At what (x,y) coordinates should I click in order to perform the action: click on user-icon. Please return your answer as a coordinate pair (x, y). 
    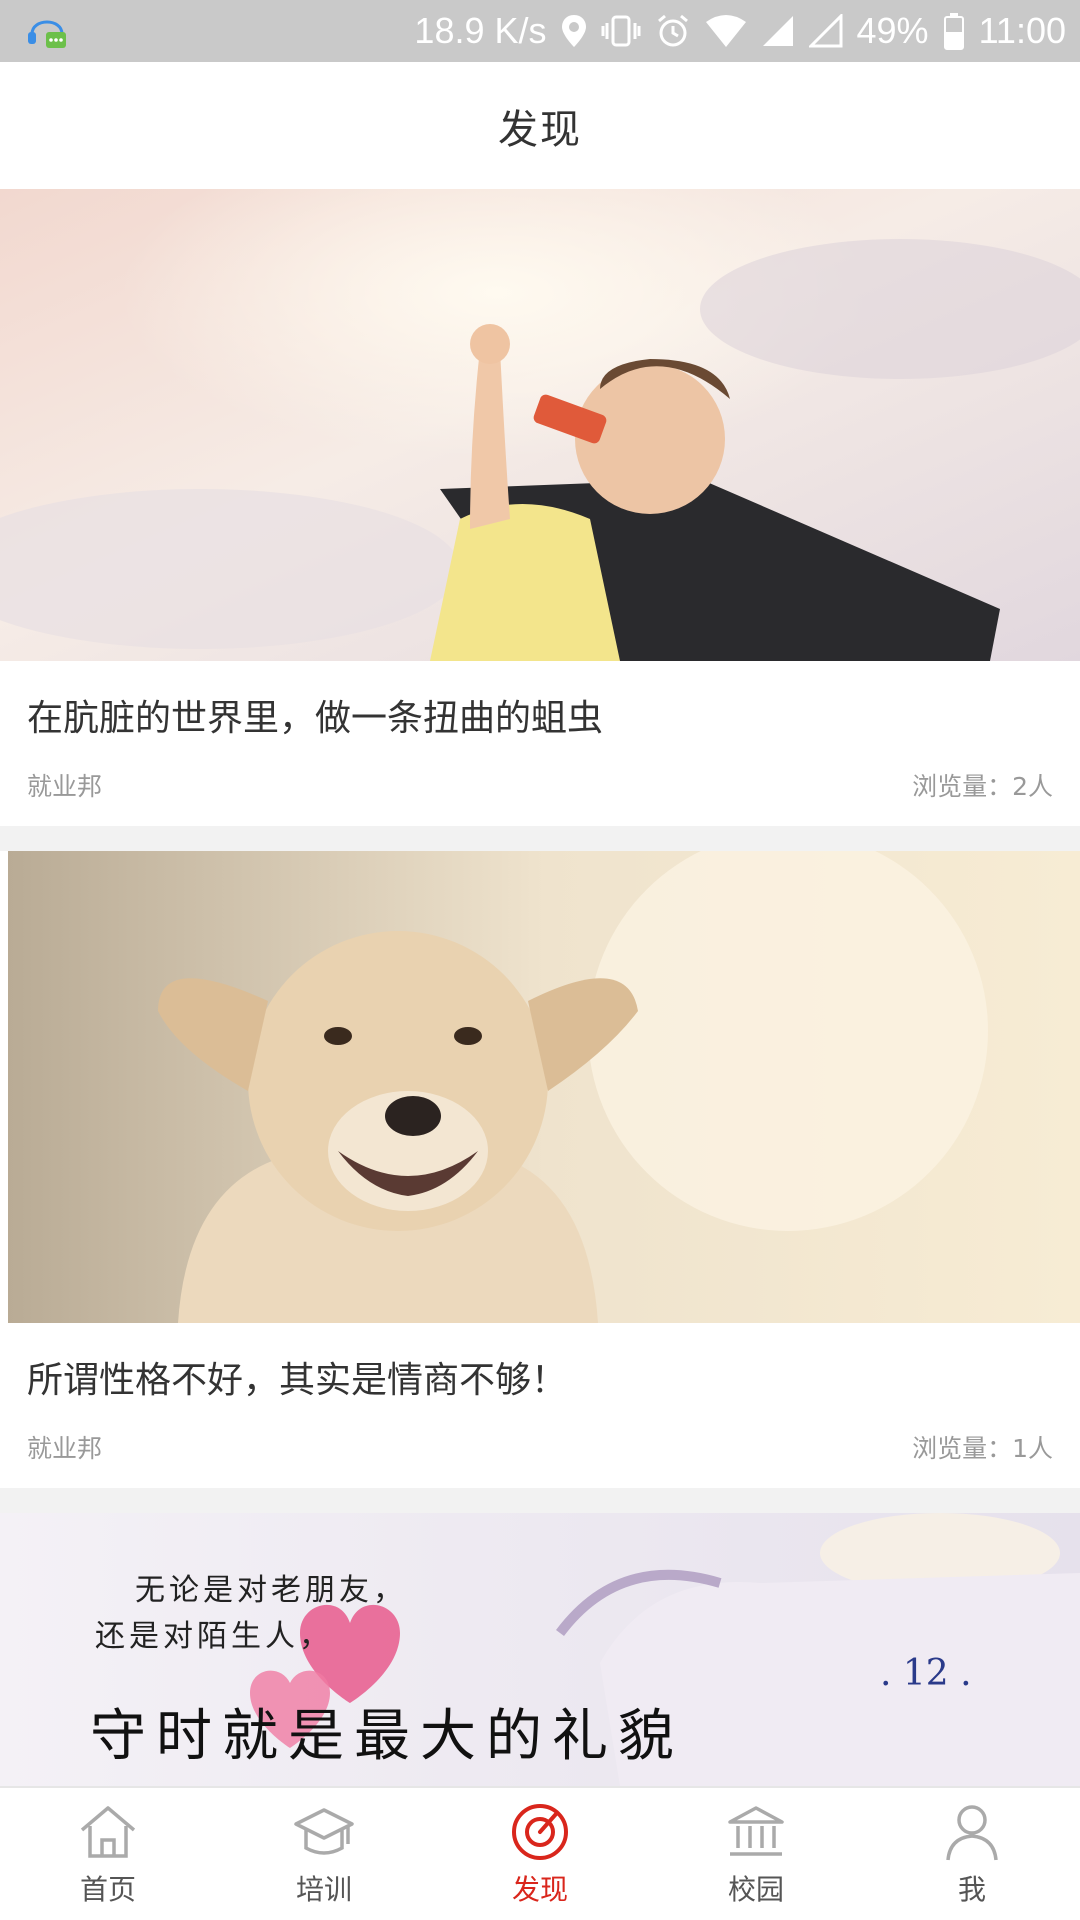
    Looking at the image, I should click on (972, 1833).